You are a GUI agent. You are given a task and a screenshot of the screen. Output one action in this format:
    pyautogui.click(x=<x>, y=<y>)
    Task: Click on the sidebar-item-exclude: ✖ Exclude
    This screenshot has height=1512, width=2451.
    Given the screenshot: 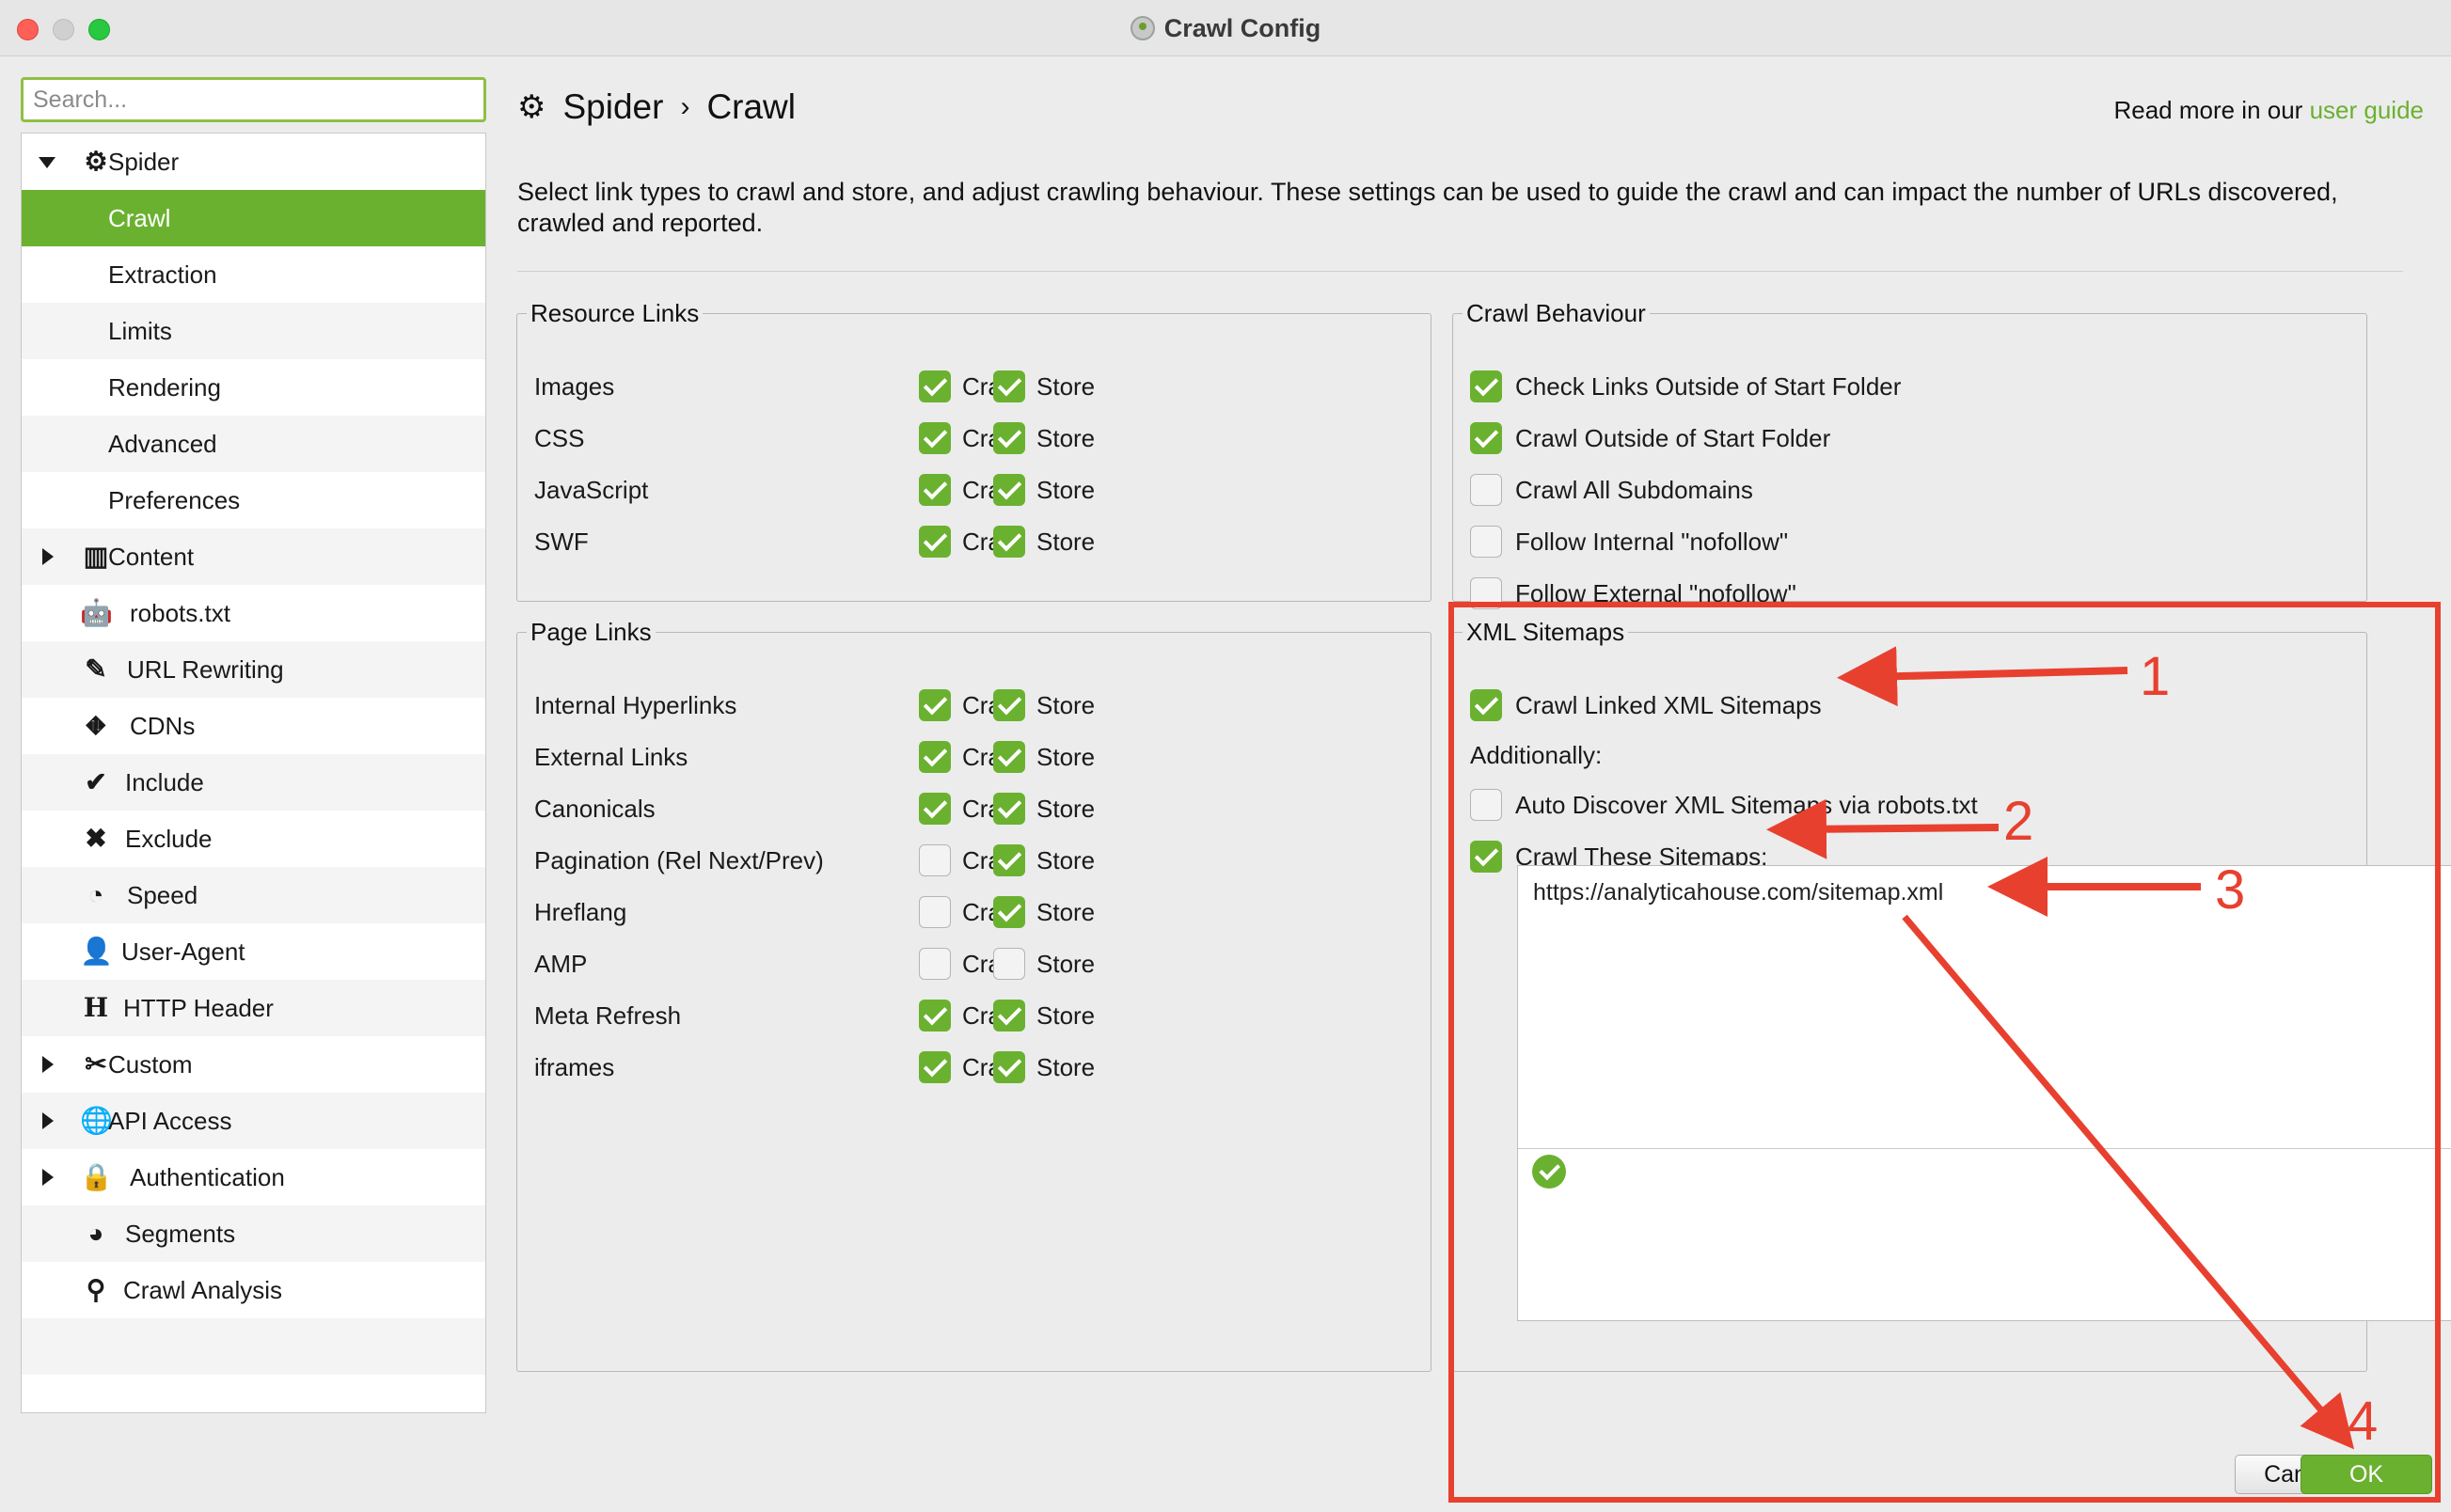 What is the action you would take?
    pyautogui.click(x=253, y=839)
    